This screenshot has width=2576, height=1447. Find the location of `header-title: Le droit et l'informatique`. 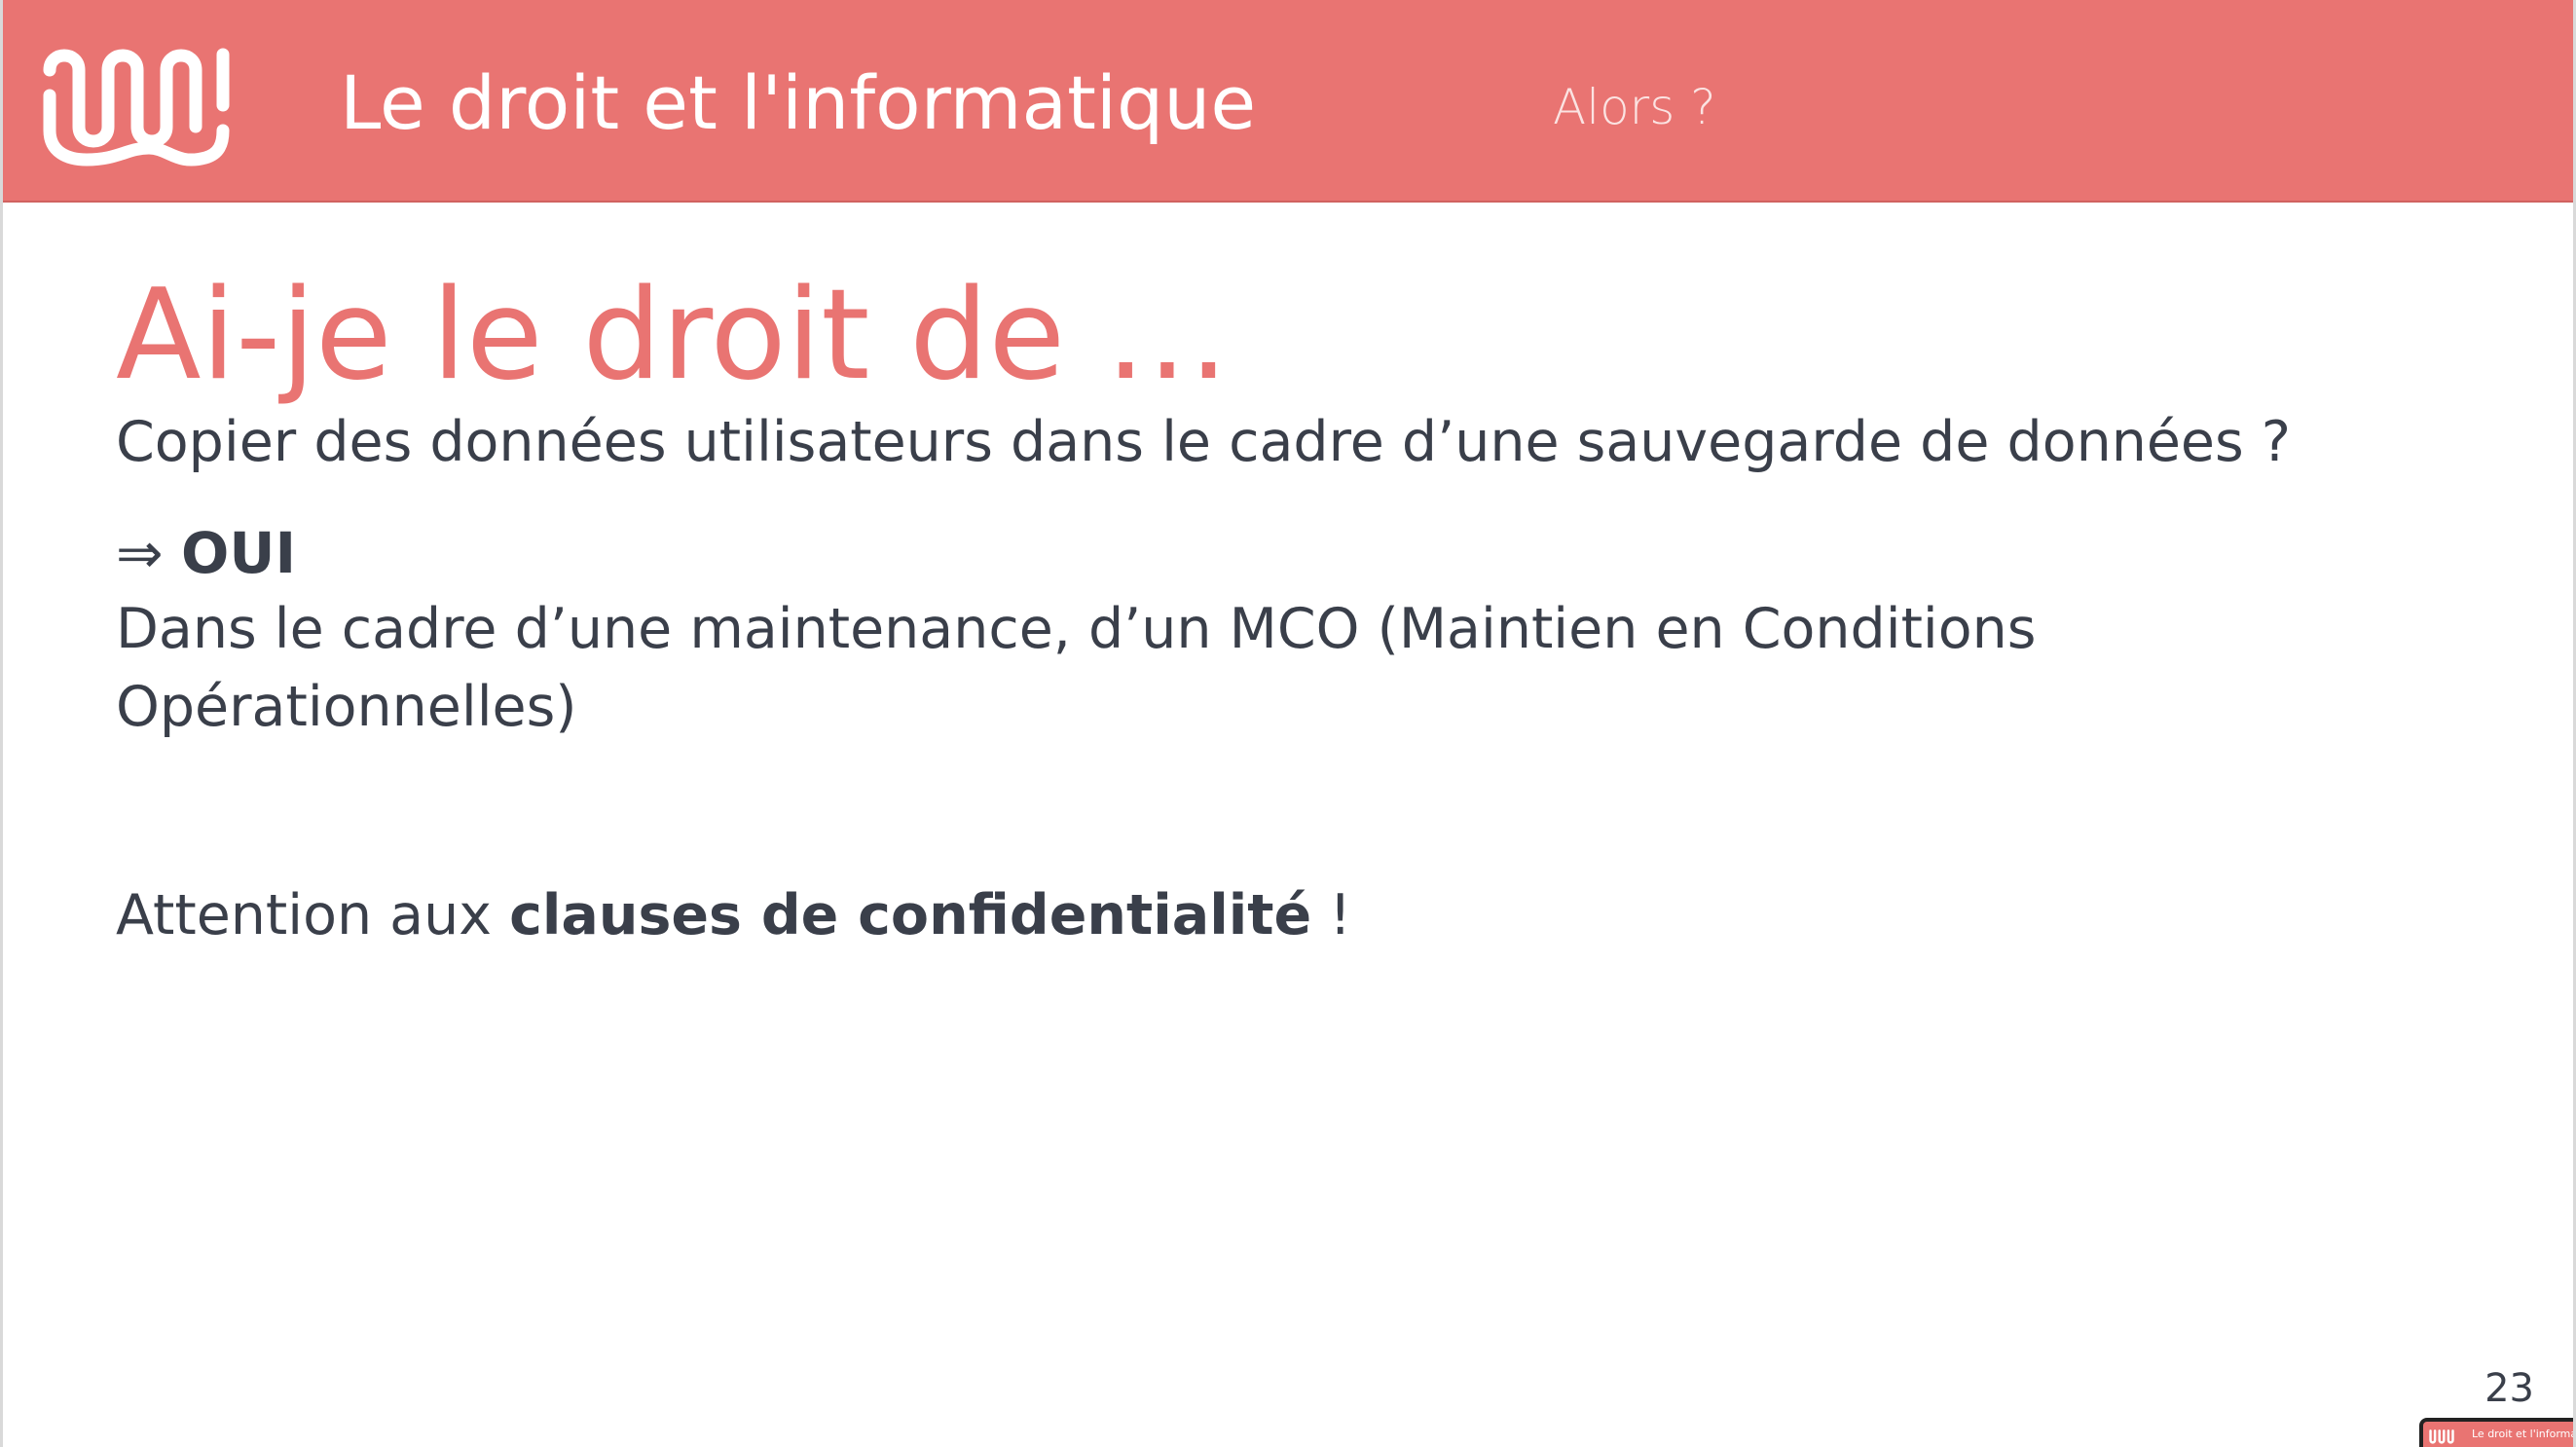

header-title: Le droit et l'informatique is located at coordinates (798, 102).